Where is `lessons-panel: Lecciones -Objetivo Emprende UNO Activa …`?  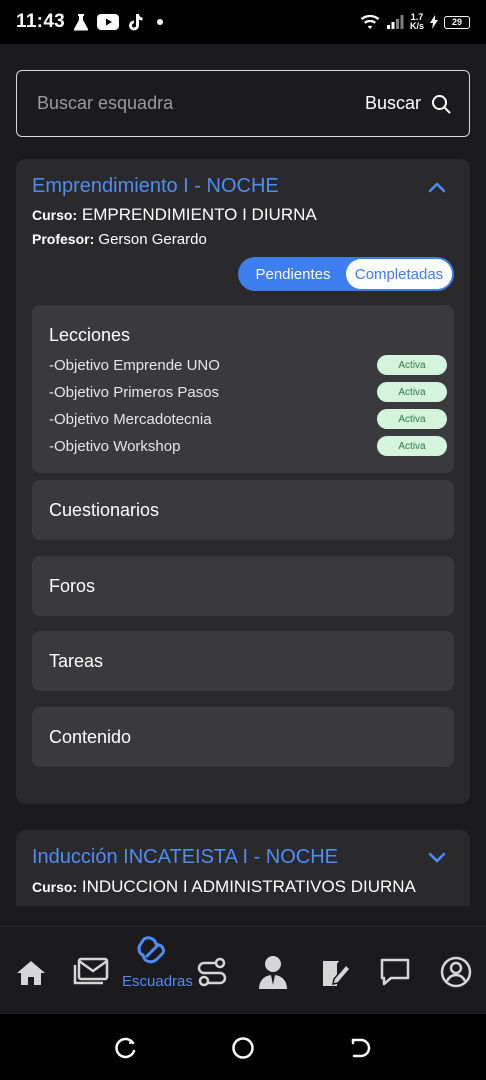 lessons-panel: Lecciones -Objetivo Emprende UNO Activa … is located at coordinates (243, 389).